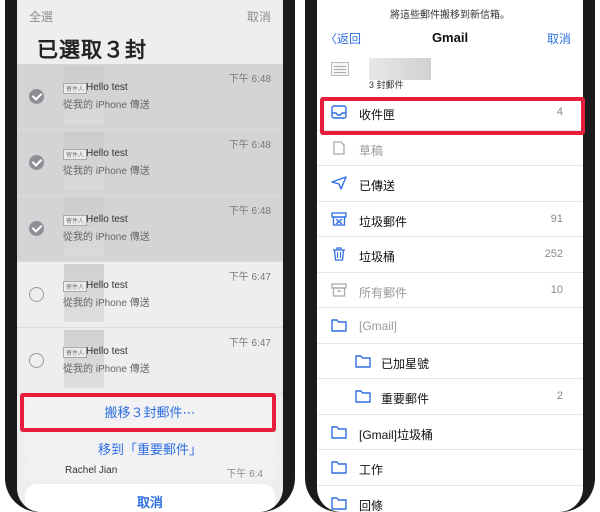  I want to click on mailbox-starred: 已加星號, so click(450, 361).